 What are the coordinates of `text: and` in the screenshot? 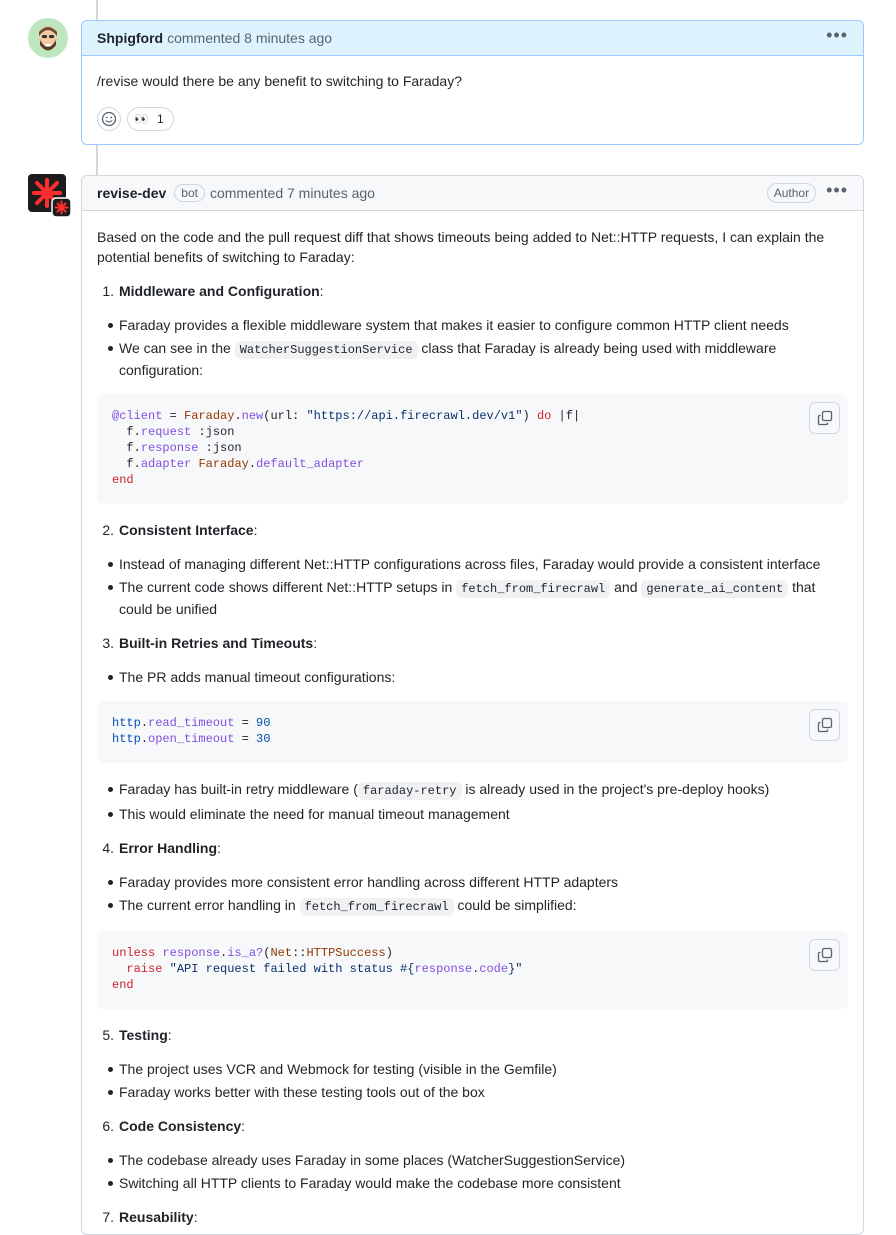 It's located at (626, 587).